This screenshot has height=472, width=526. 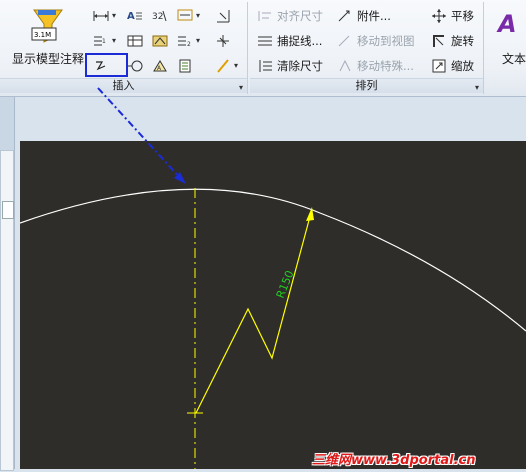 What do you see at coordinates (394, 460) in the screenshot?
I see `watermark: 三维网www.3dportal.cn` at bounding box center [394, 460].